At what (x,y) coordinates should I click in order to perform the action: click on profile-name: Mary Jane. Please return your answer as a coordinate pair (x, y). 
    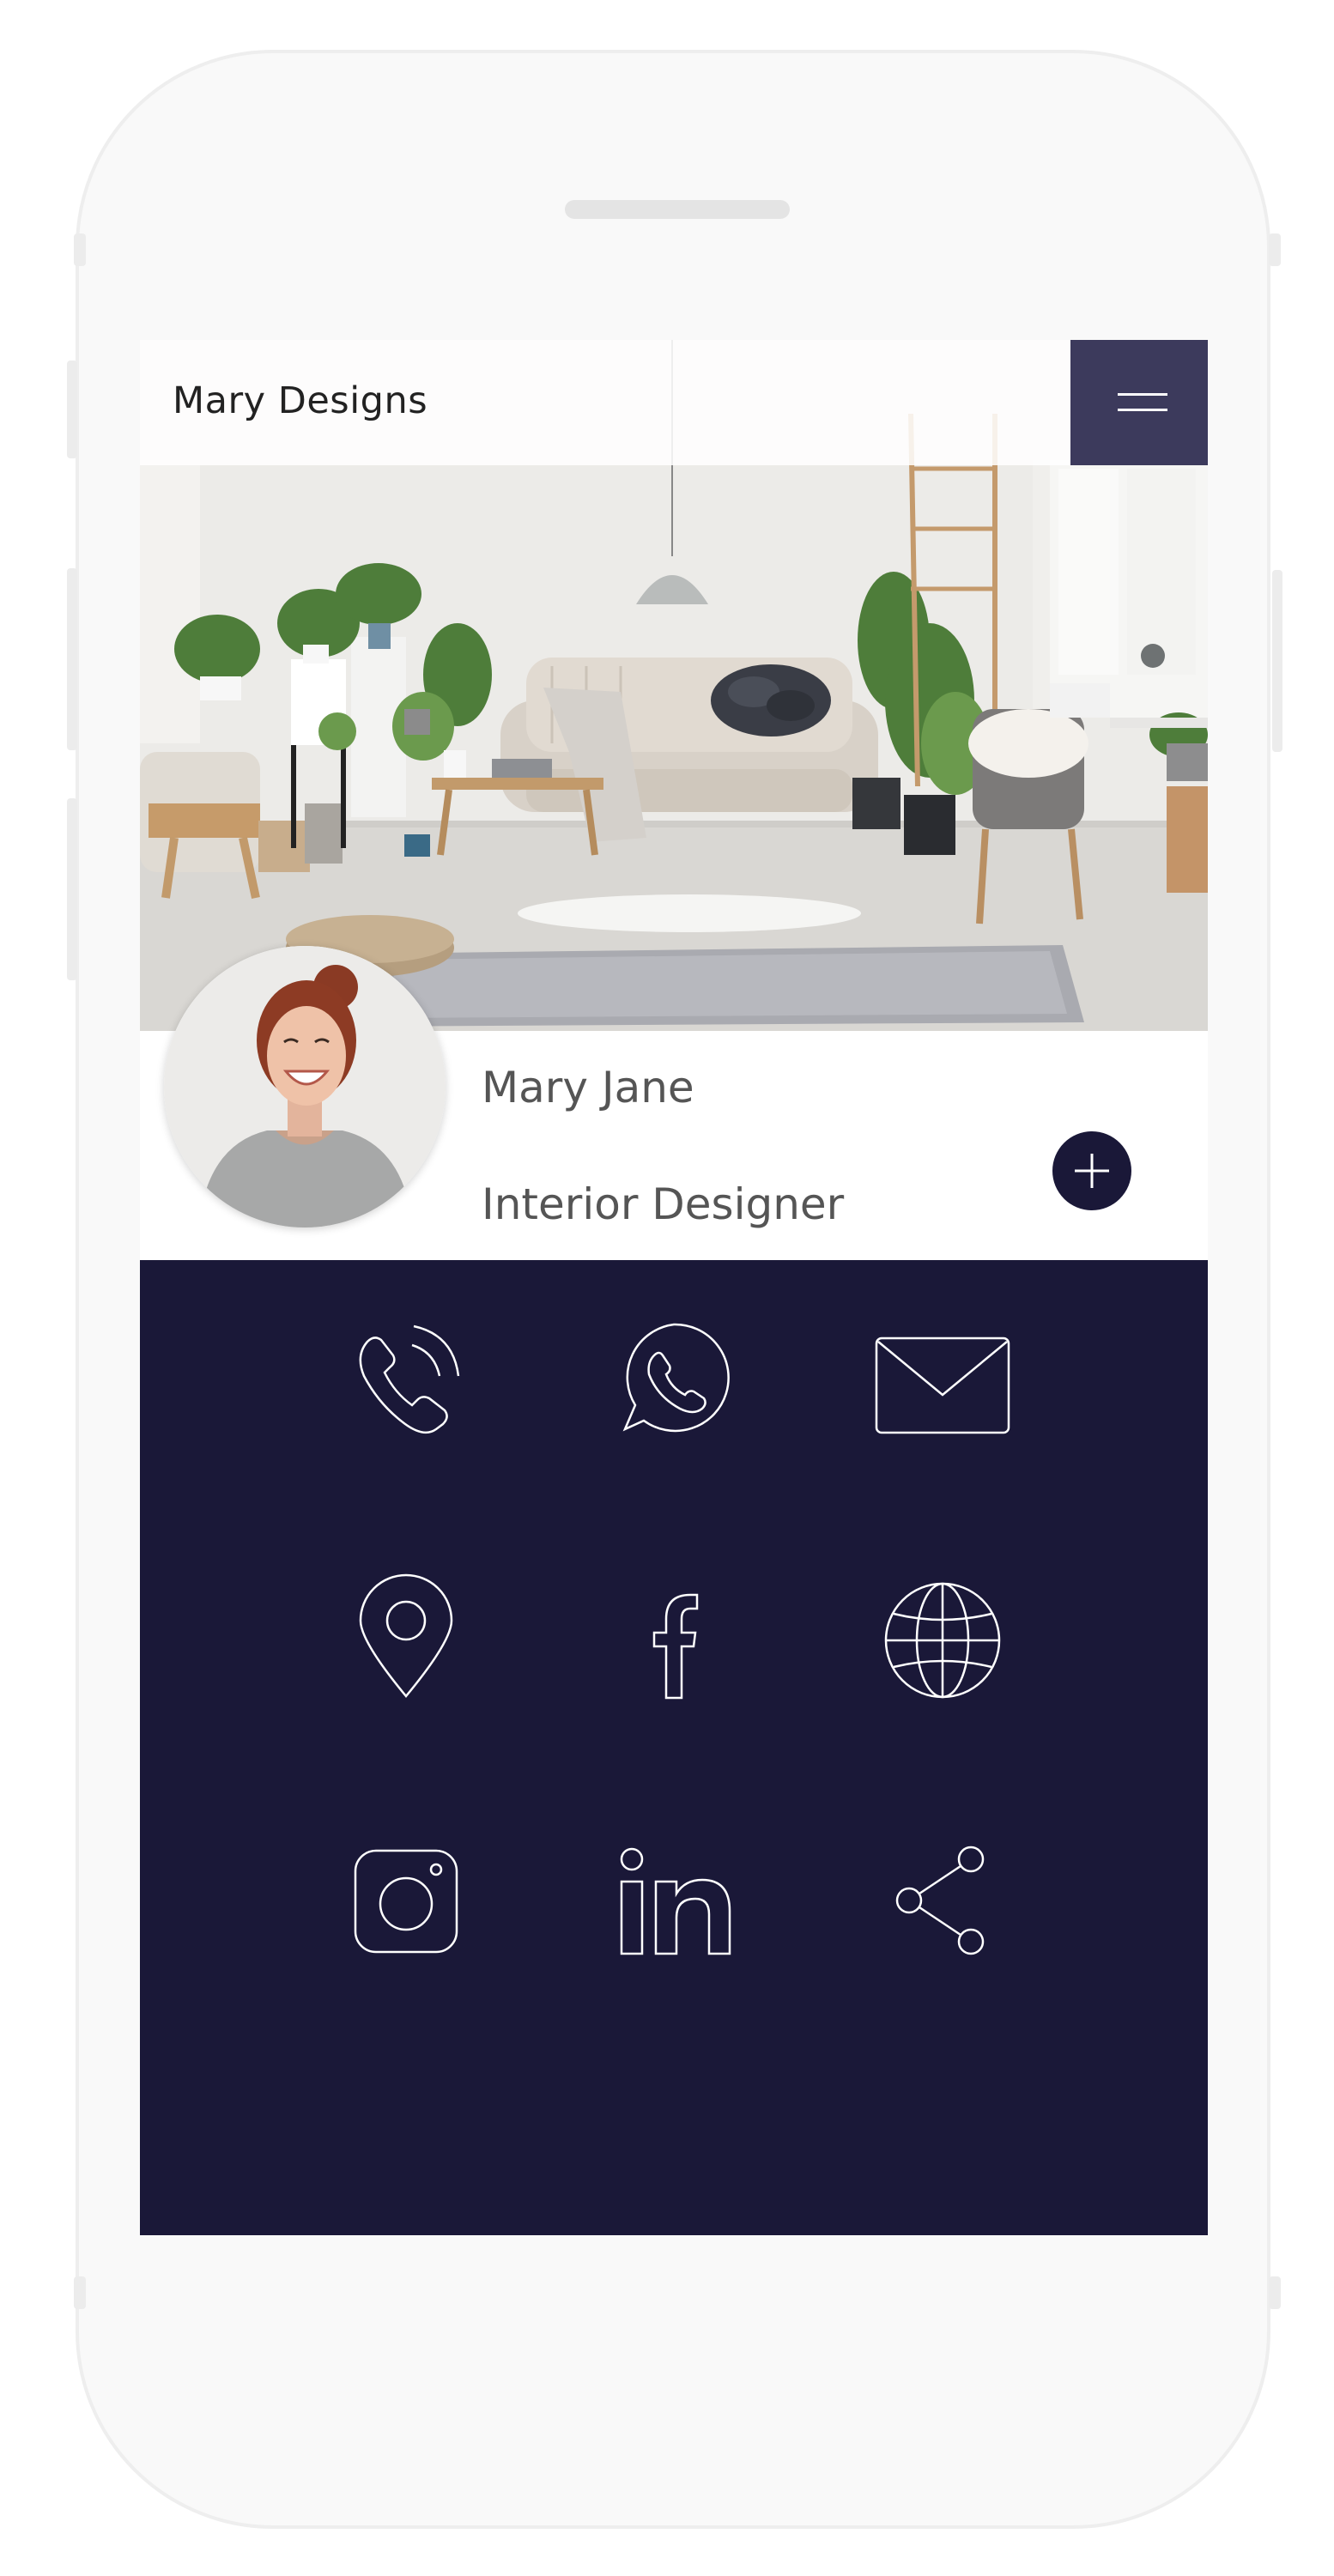
    Looking at the image, I should click on (588, 1087).